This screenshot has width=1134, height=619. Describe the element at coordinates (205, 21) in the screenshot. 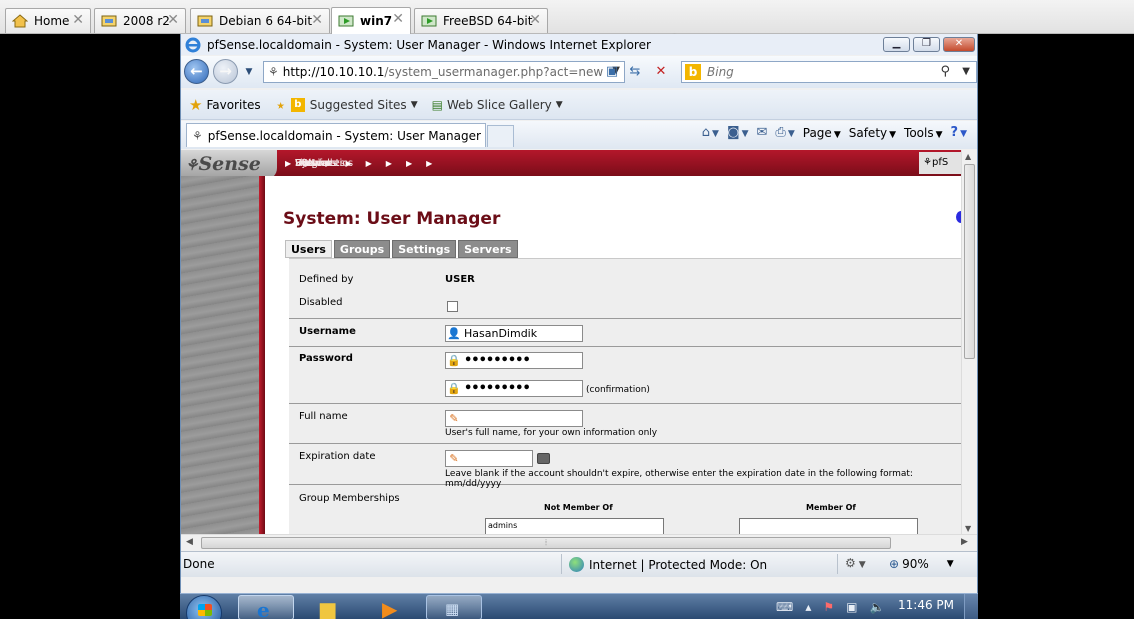

I see `vm-icon` at that location.